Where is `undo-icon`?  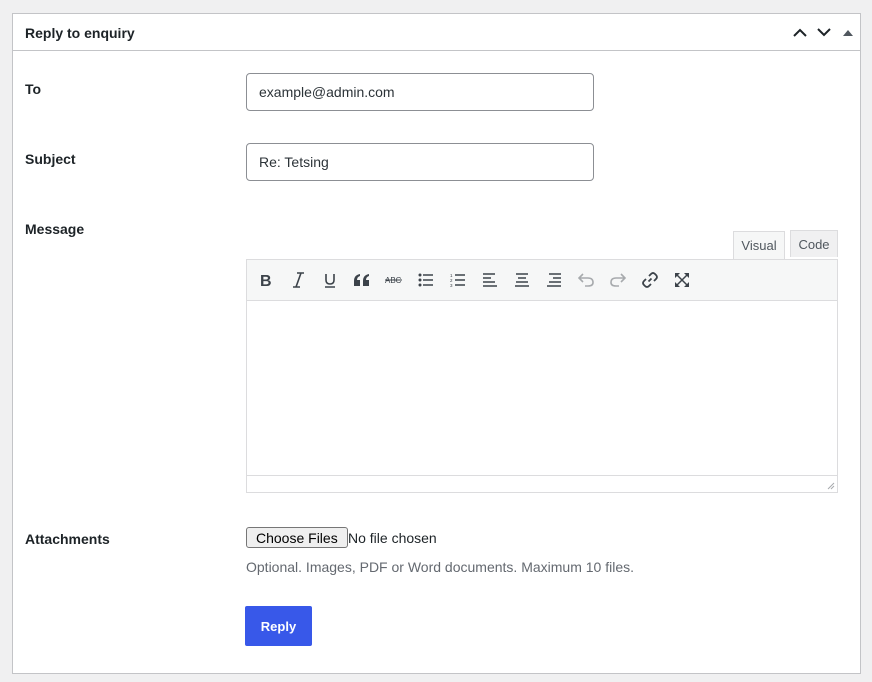 undo-icon is located at coordinates (586, 280).